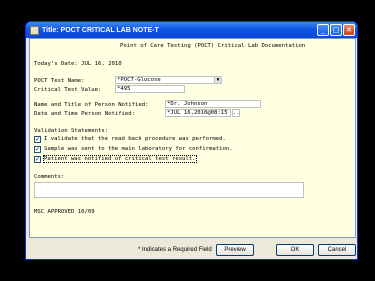 Image resolution: width=375 pixels, height=281 pixels. What do you see at coordinates (217, 80) in the screenshot?
I see `chevron-down-icon: ▼` at bounding box center [217, 80].